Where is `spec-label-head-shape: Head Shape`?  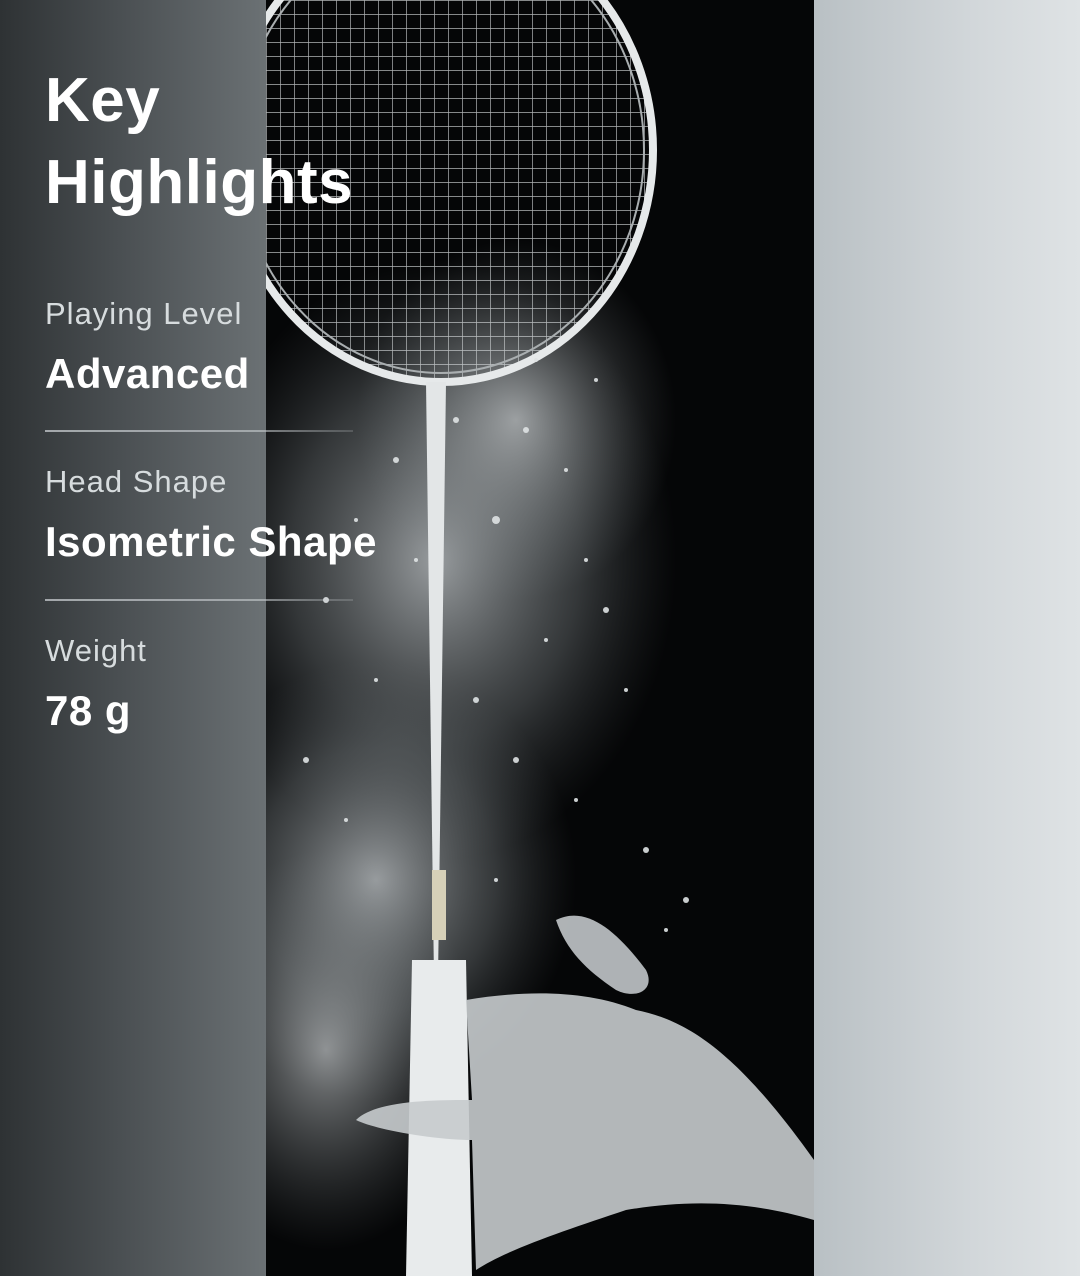
spec-label-head-shape: Head Shape is located at coordinates (136, 481).